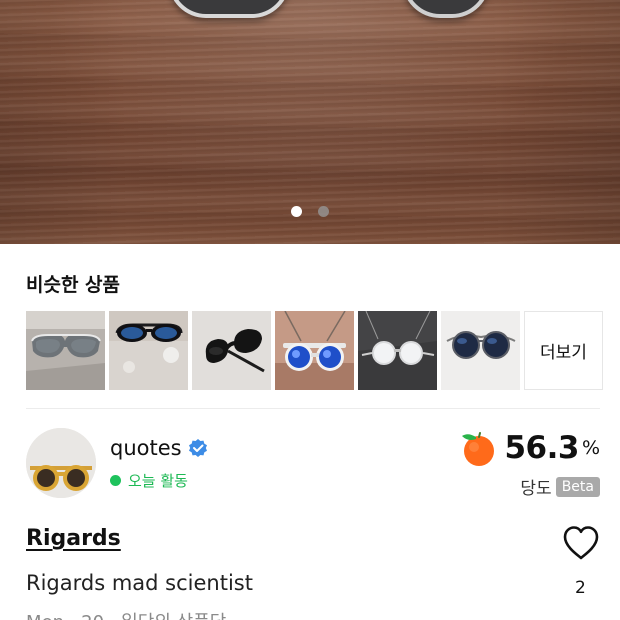 This screenshot has width=620, height=620. I want to click on sweetness-label: 당도, so click(536, 489).